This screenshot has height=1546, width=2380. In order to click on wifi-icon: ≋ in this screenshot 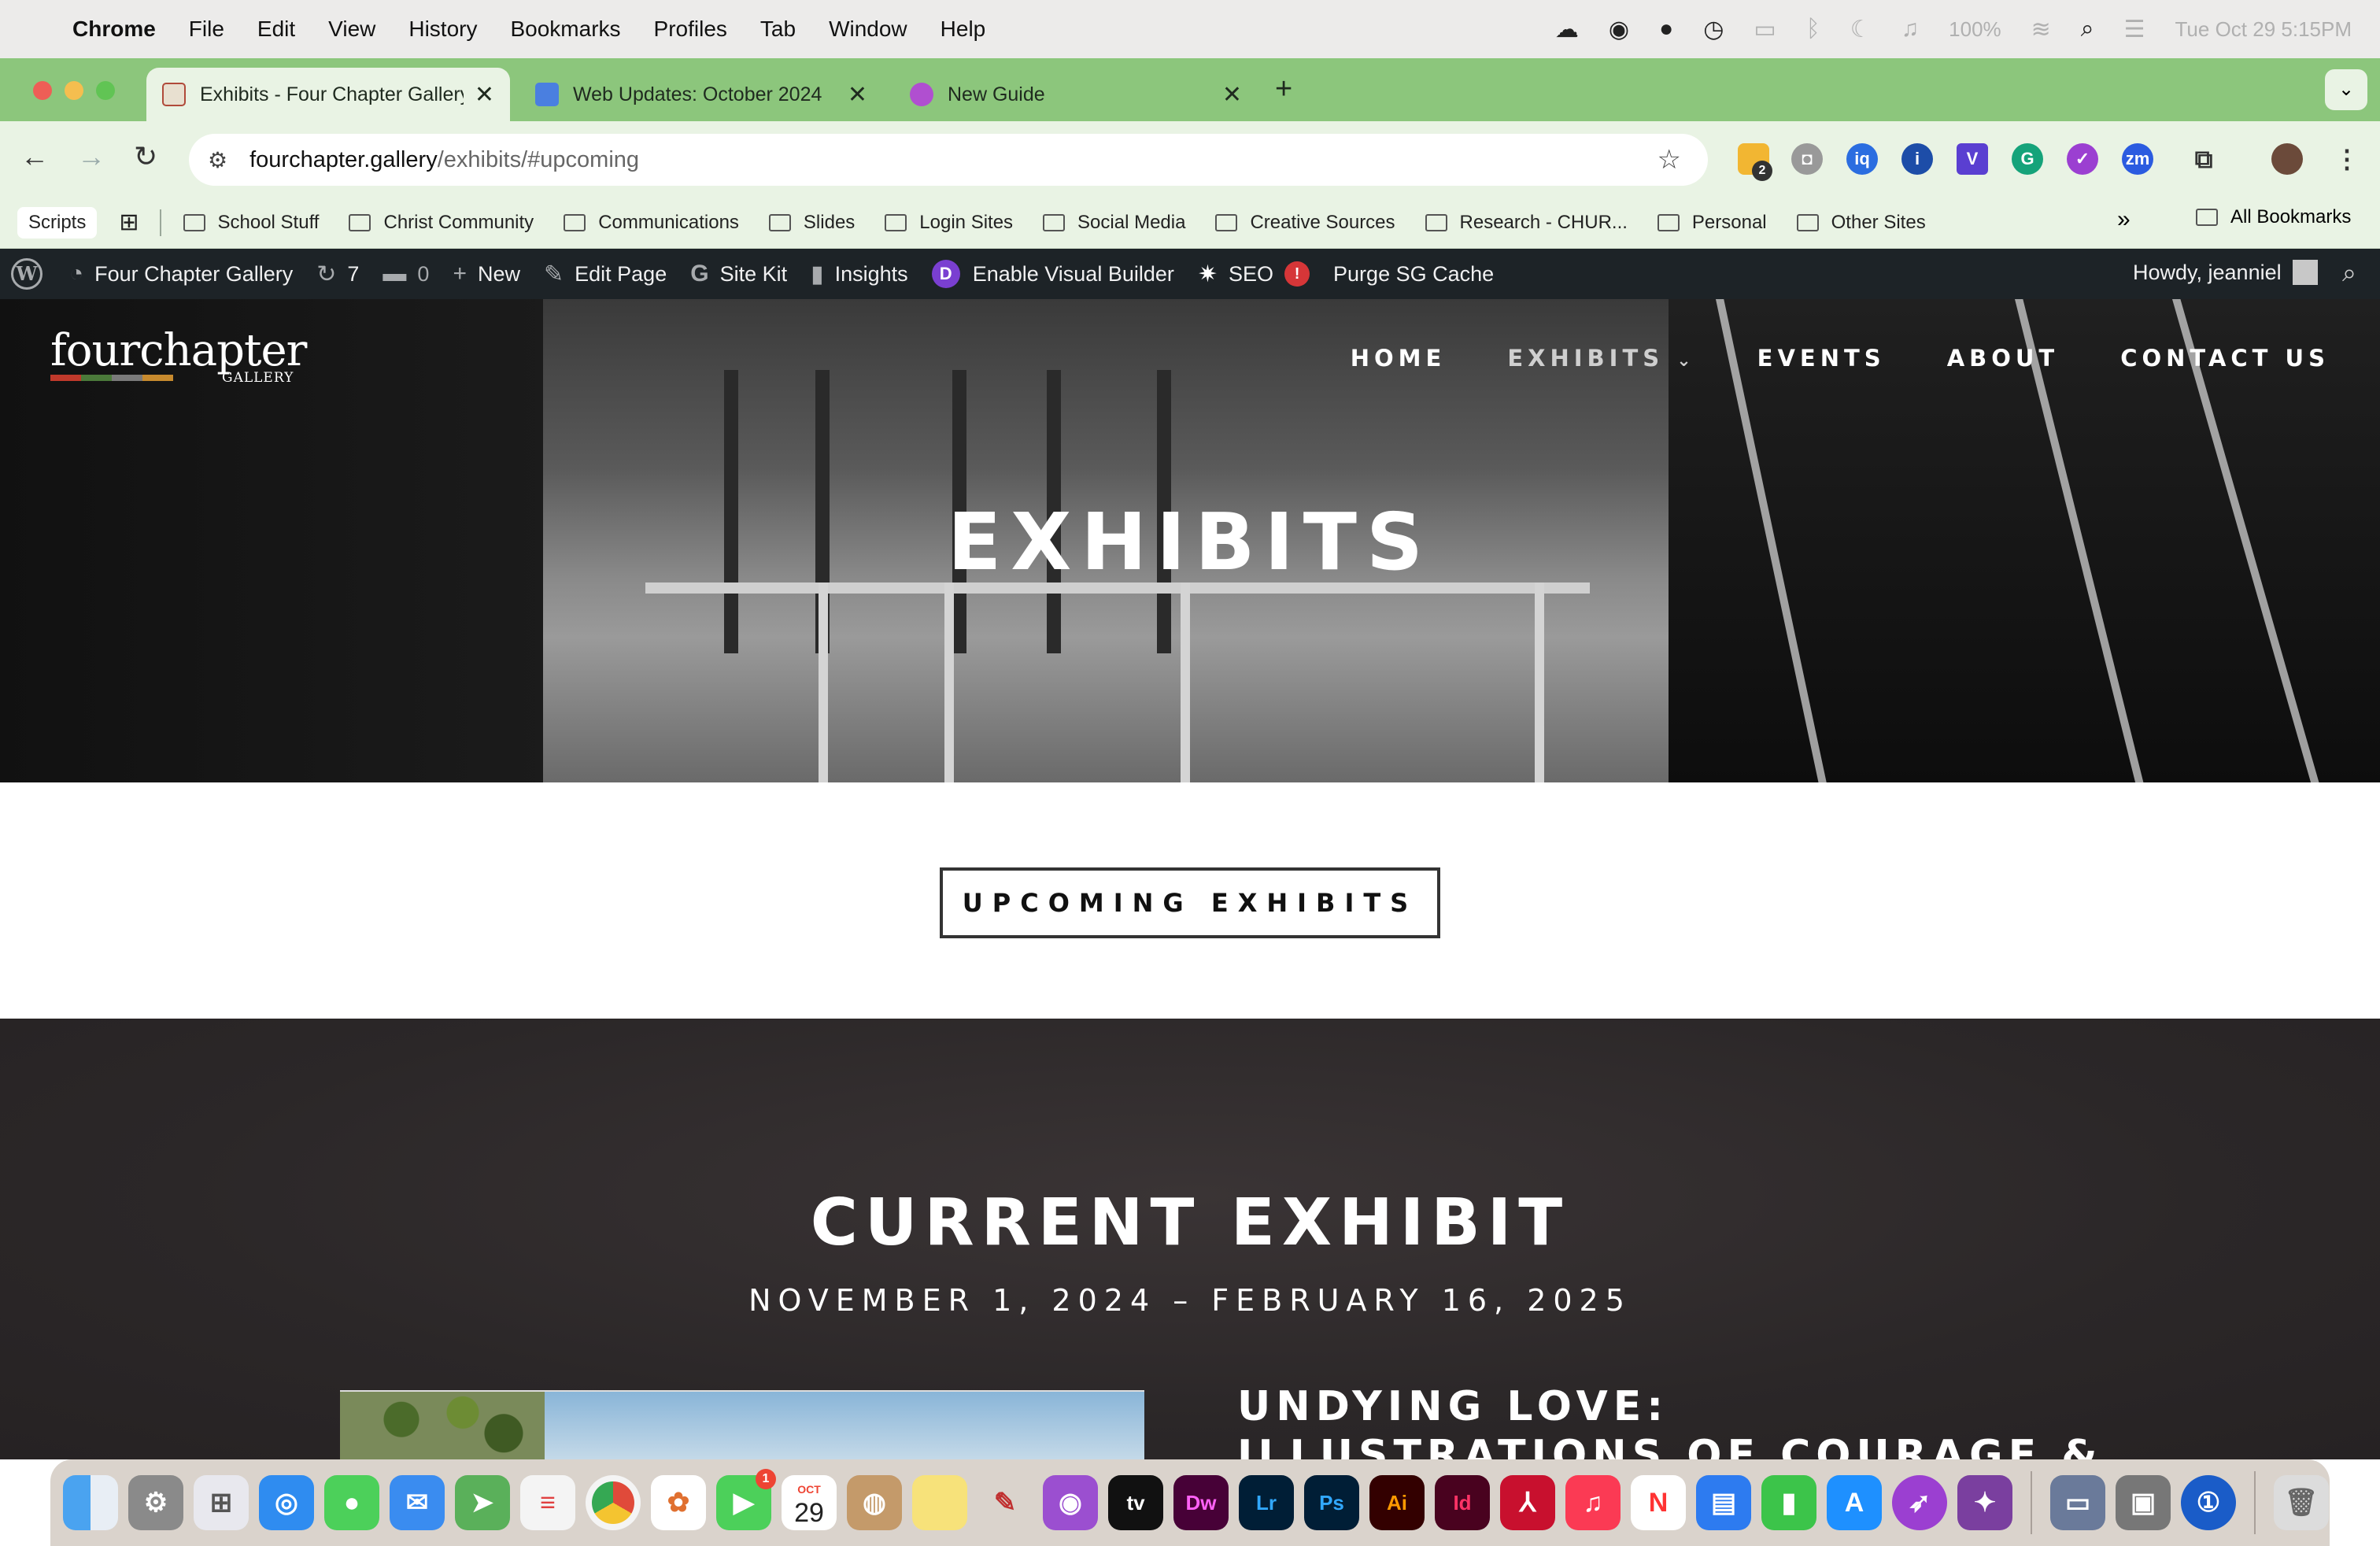, I will do `click(2041, 29)`.